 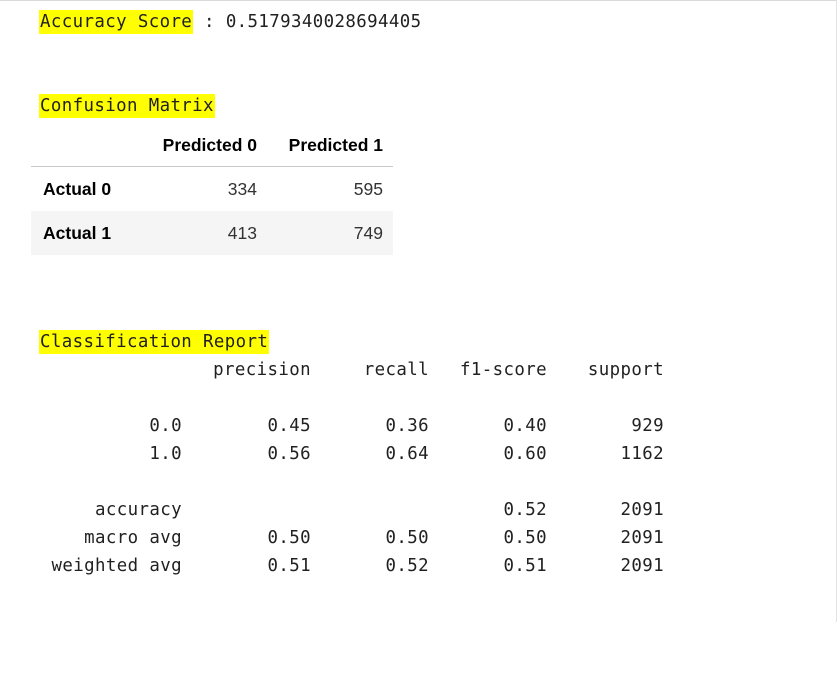 I want to click on confusion-matrix-heading-text: Confusion Matrix, so click(x=127, y=106).